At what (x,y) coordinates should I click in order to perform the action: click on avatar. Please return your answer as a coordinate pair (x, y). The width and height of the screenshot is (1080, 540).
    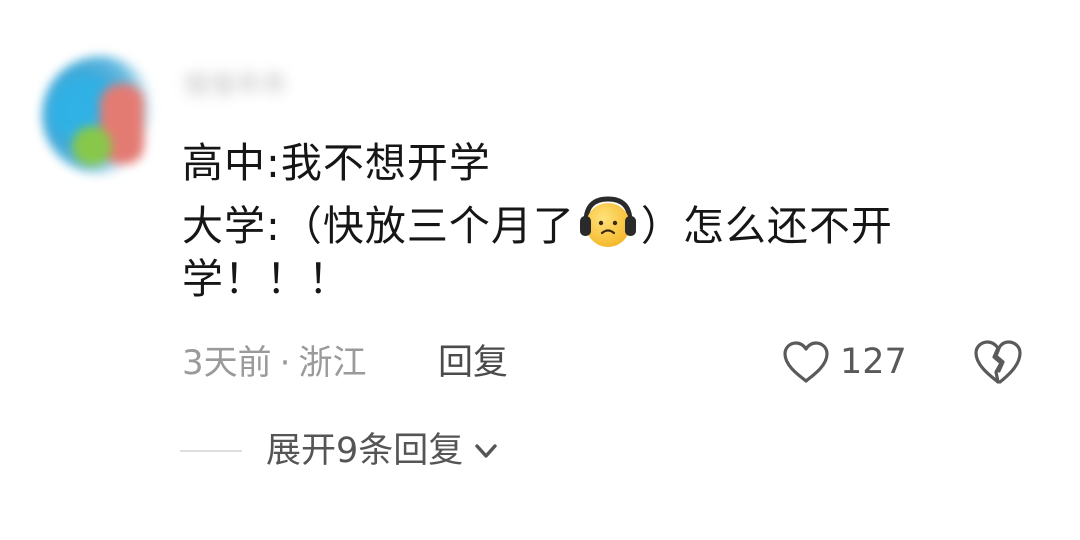
    Looking at the image, I should click on (101, 115).